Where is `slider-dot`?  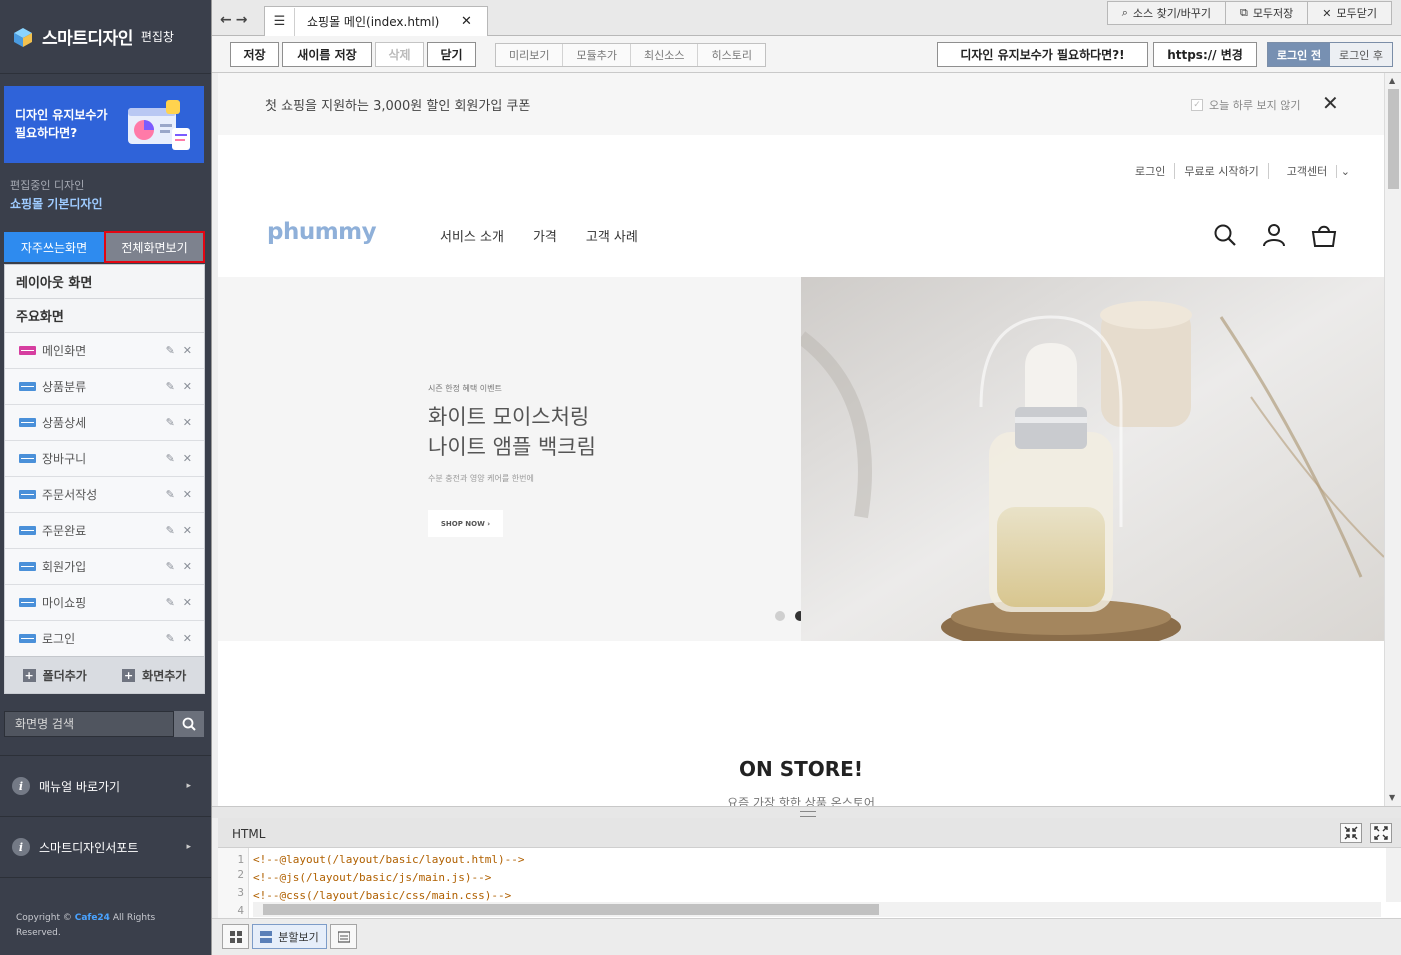 slider-dot is located at coordinates (780, 616).